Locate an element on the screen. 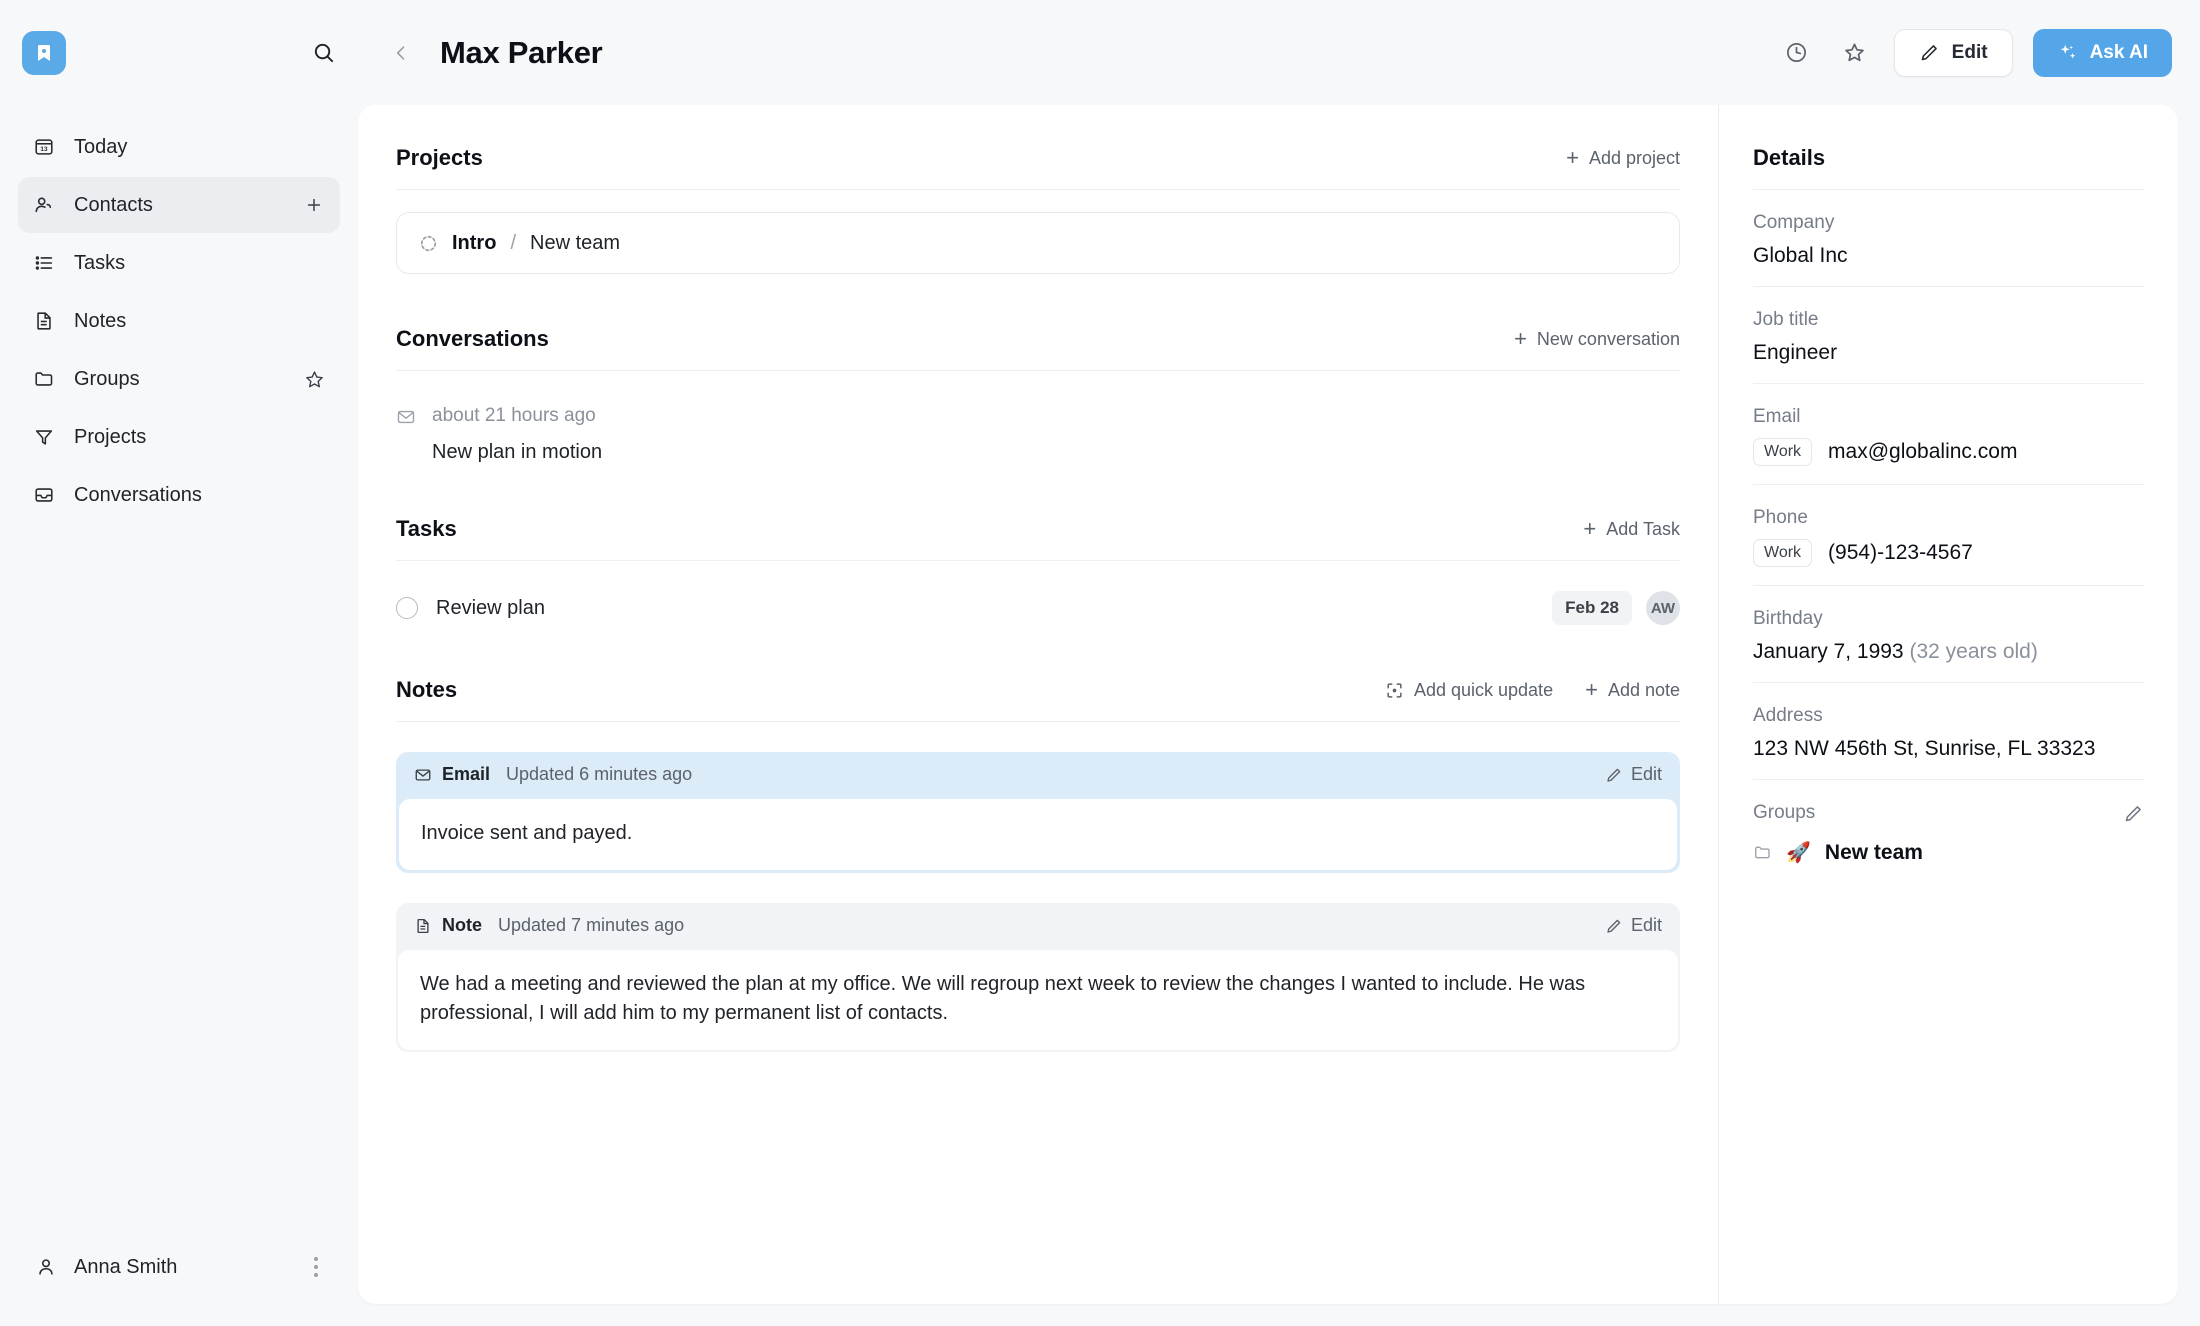 Image resolution: width=2200 pixels, height=1326 pixels. edit-groups-button is located at coordinates (2133, 813).